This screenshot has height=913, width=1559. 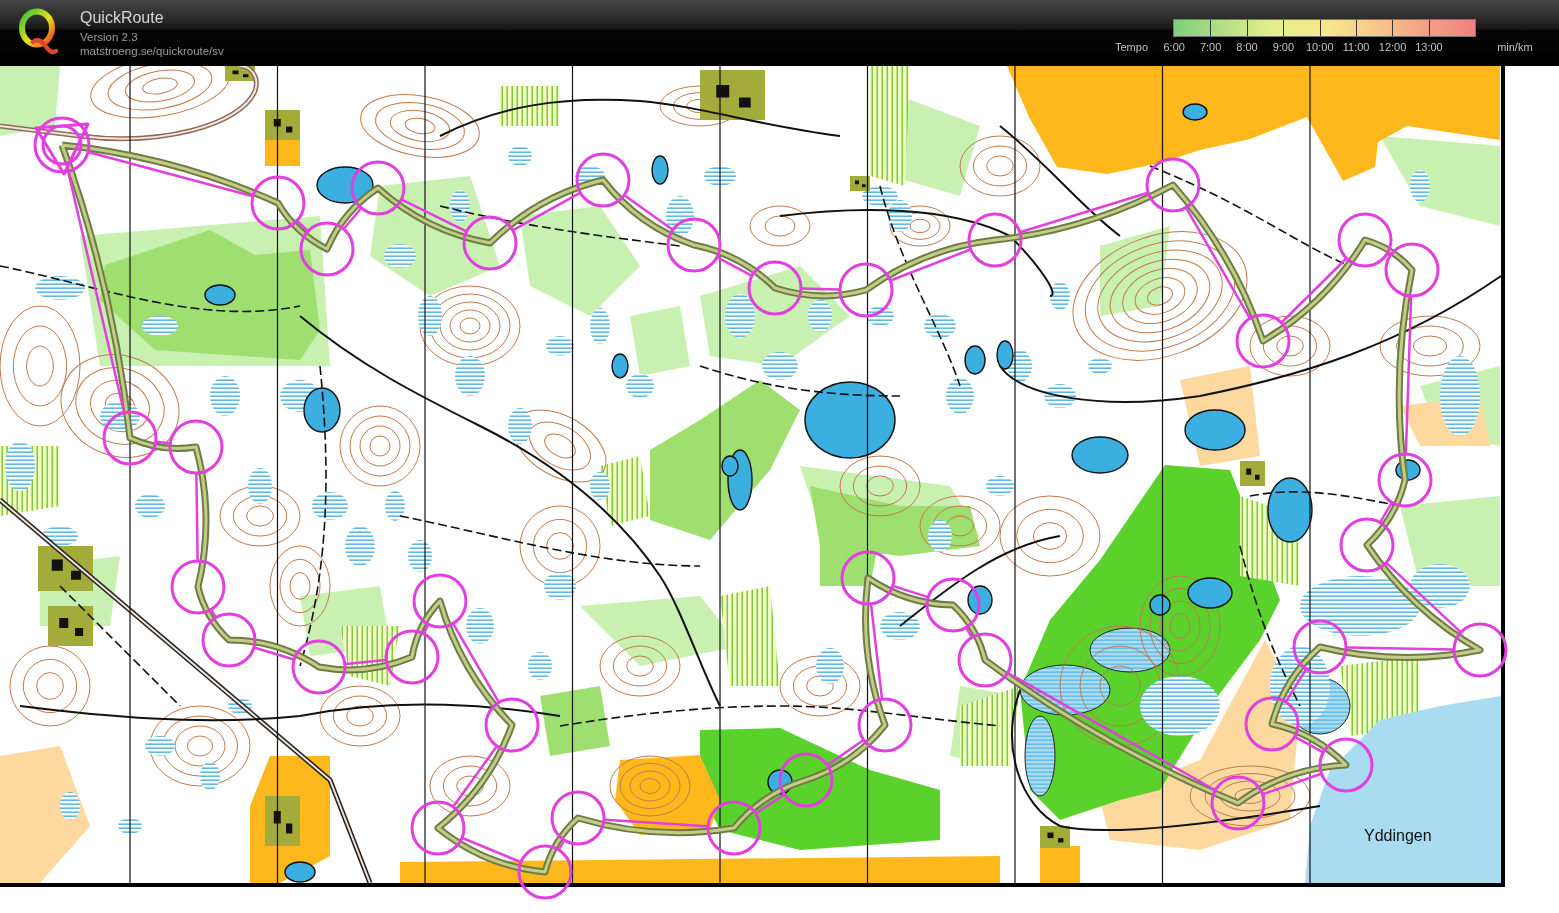 I want to click on tempo-tick-label: 6:00, so click(x=1174, y=47).